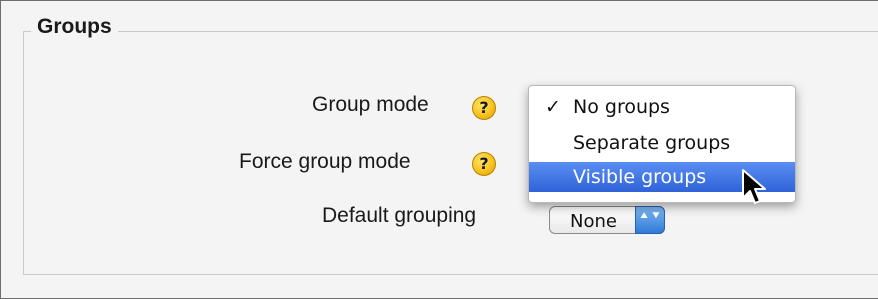 The width and height of the screenshot is (878, 299). What do you see at coordinates (621, 107) in the screenshot?
I see `menu-item-label: No groups` at bounding box center [621, 107].